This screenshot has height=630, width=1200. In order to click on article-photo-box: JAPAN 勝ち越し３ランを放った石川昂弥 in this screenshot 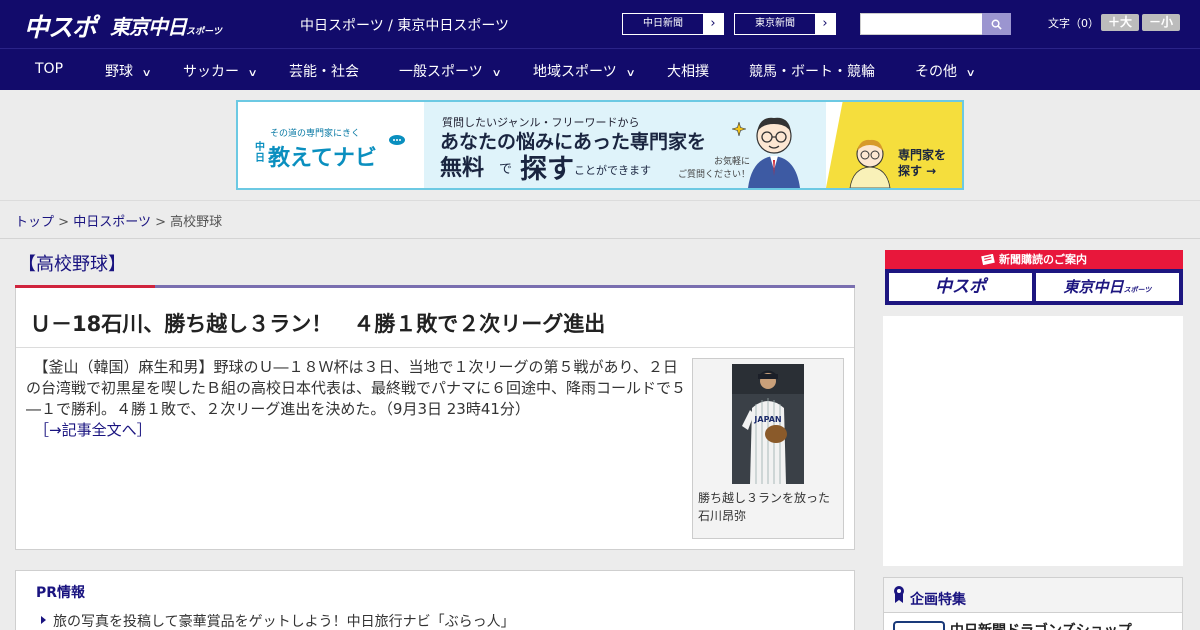, I will do `click(768, 448)`.